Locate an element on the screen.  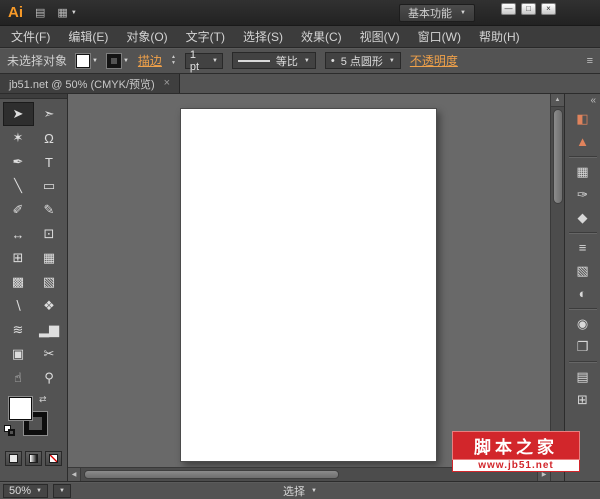
watermark-title: 脚本之家 is located at coordinates (516, 445).